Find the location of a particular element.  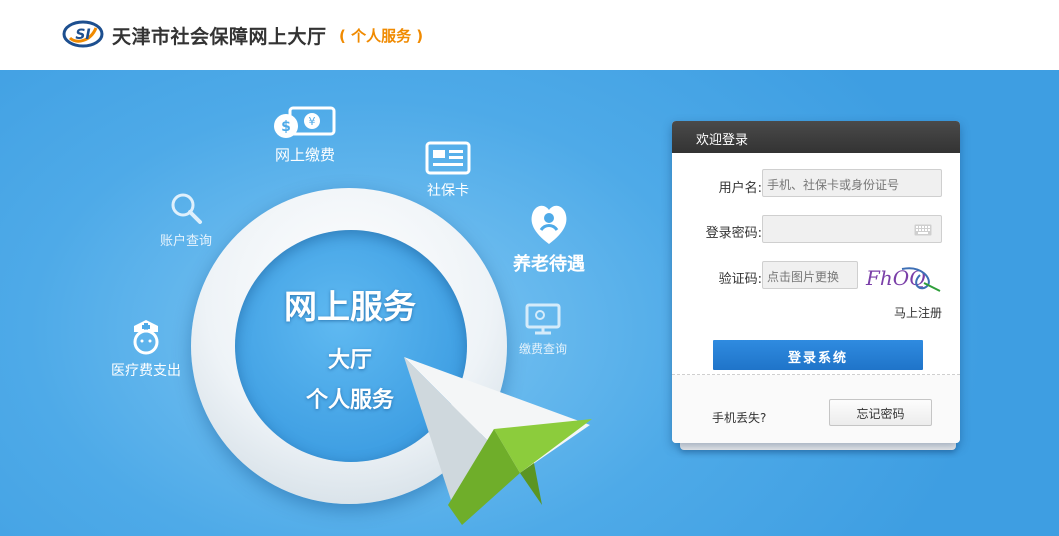

lost-phone-link: 手机丢失? is located at coordinates (739, 417).